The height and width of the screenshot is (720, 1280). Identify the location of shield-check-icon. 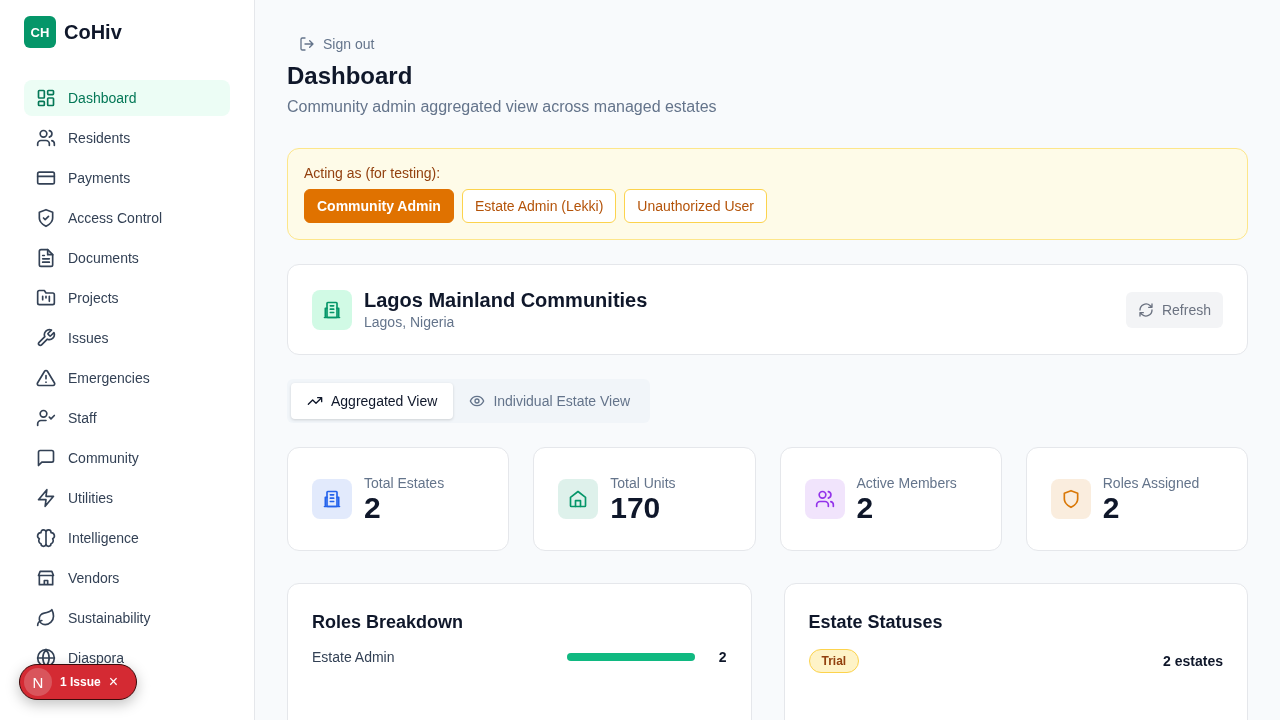
(46, 218).